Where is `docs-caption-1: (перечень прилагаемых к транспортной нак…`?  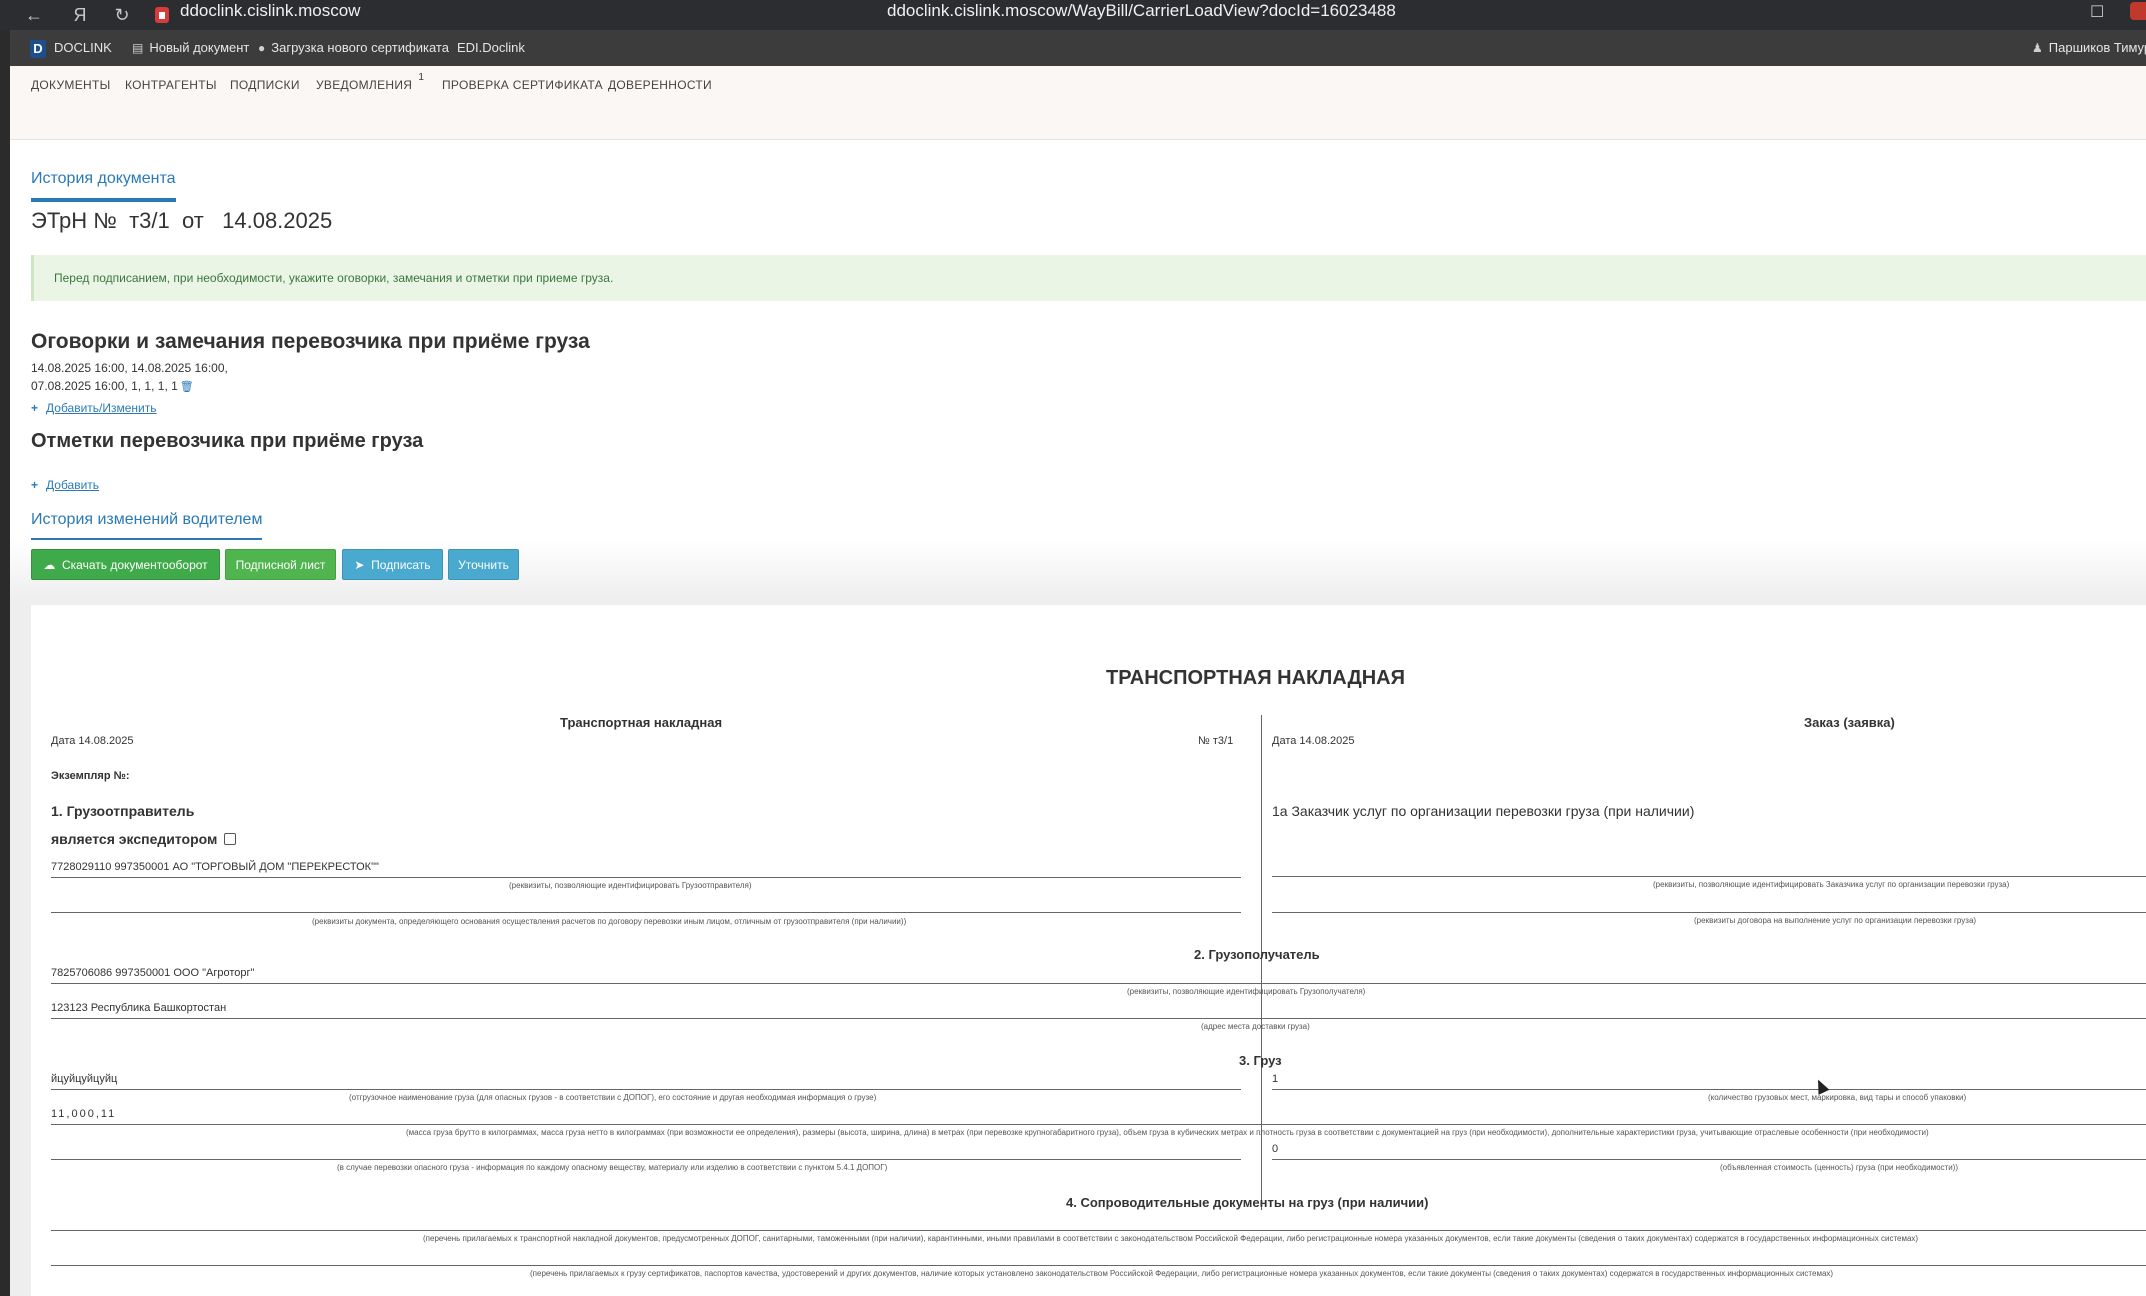 docs-caption-1: (перечень прилагаемых к транспортной нак… is located at coordinates (1171, 1238).